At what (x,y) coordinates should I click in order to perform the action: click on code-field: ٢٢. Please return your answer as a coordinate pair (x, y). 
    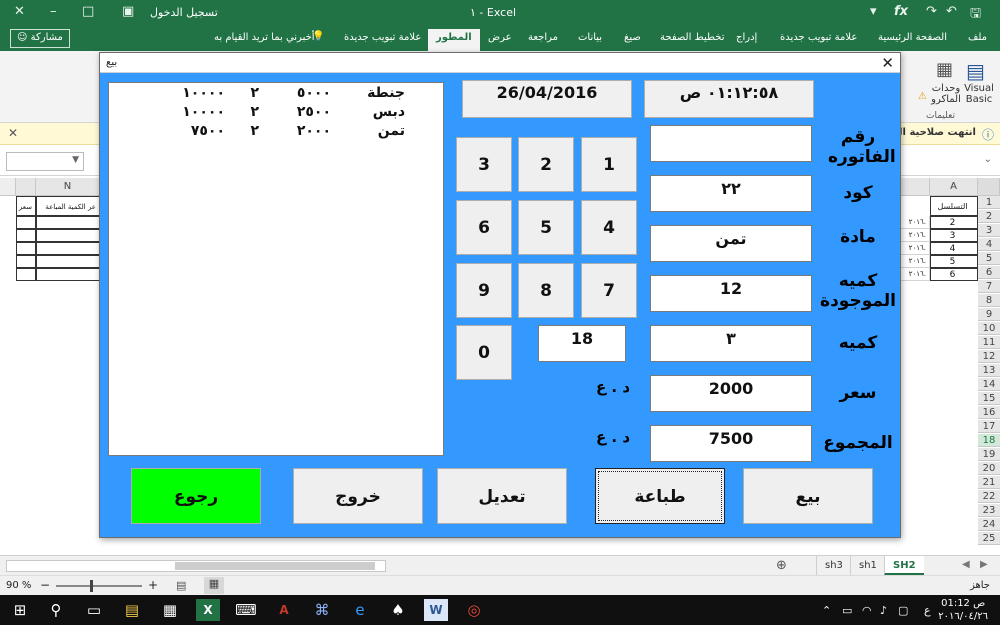
    Looking at the image, I should click on (731, 193).